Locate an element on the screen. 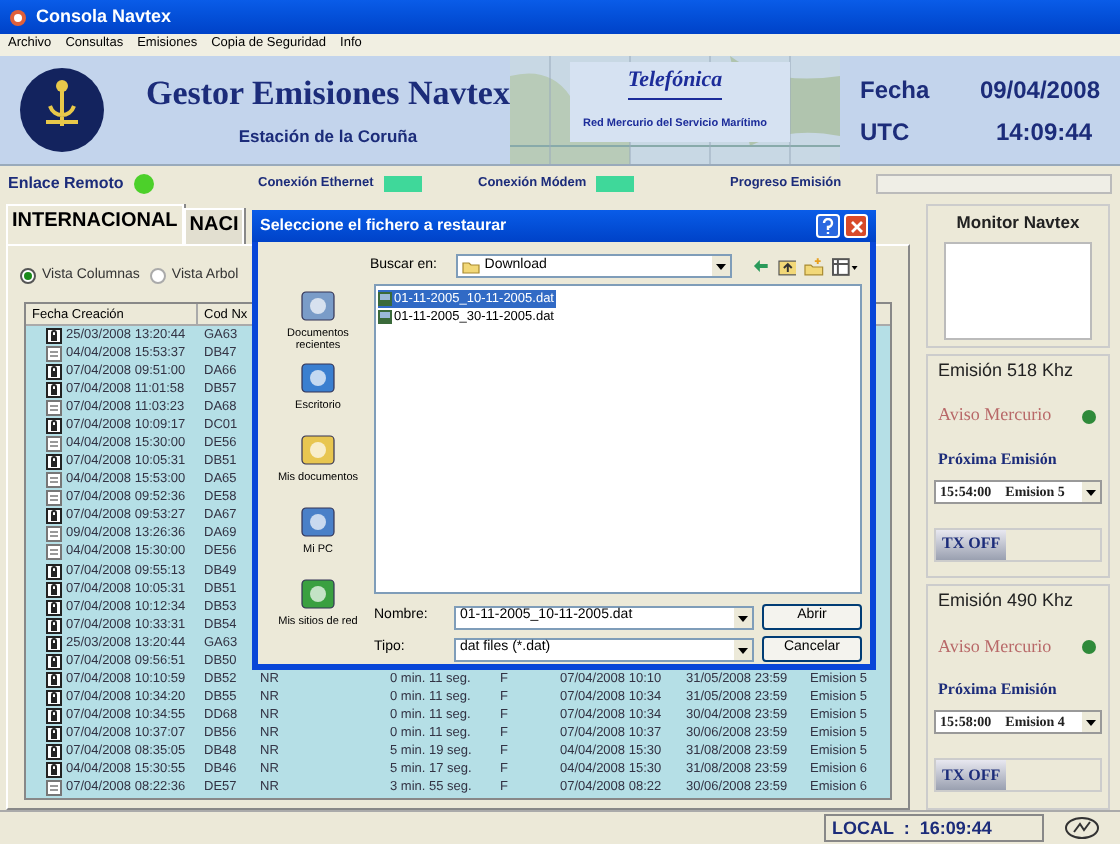  app-icon is located at coordinates (18, 17).